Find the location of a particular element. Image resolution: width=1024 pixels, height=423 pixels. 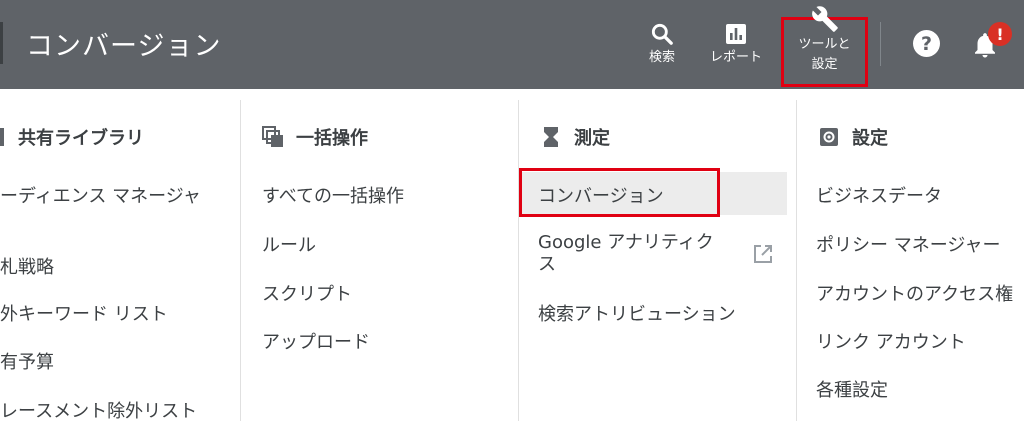

hourglass-icon is located at coordinates (551, 137).